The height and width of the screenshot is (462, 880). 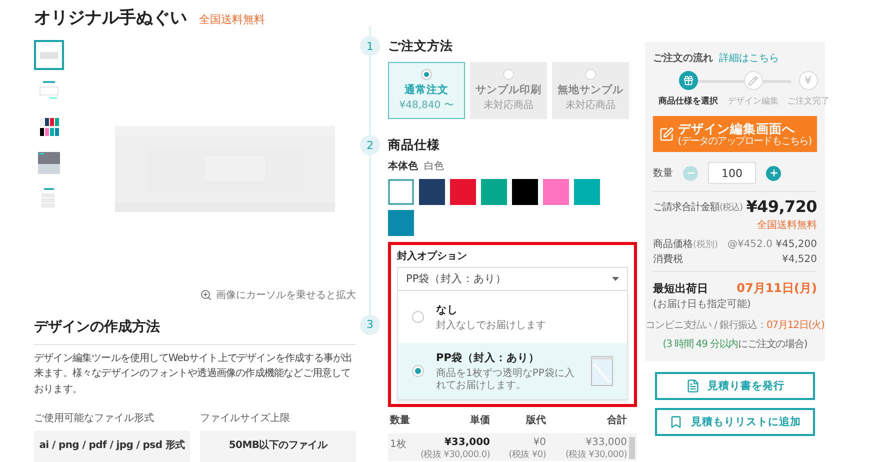 I want to click on bookmark-icon, so click(x=676, y=422).